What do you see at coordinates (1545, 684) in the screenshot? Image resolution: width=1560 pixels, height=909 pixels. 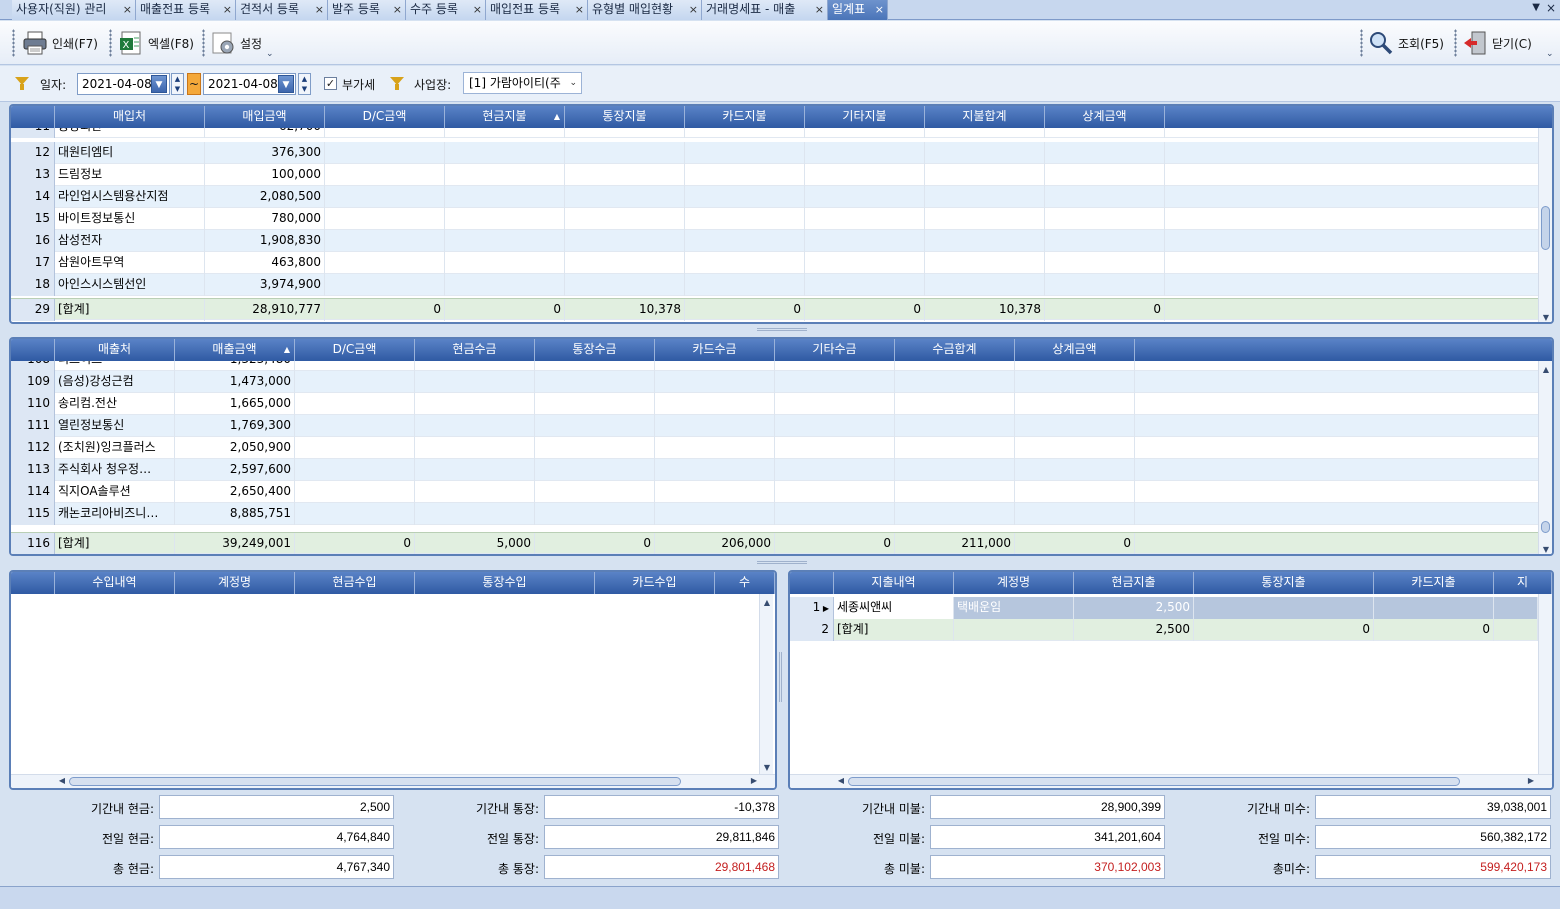 I see `vertical-scrollbar` at bounding box center [1545, 684].